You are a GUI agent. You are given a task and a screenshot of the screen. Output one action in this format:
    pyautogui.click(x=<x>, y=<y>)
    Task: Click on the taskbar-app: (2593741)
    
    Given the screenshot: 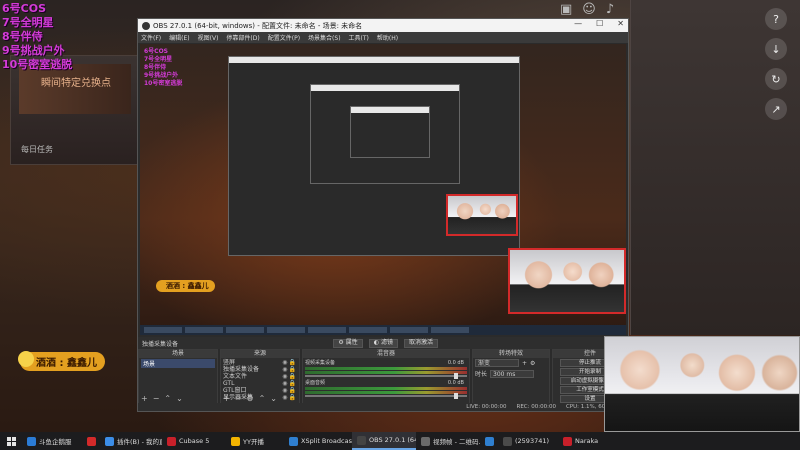 What is the action you would take?
    pyautogui.click(x=528, y=441)
    